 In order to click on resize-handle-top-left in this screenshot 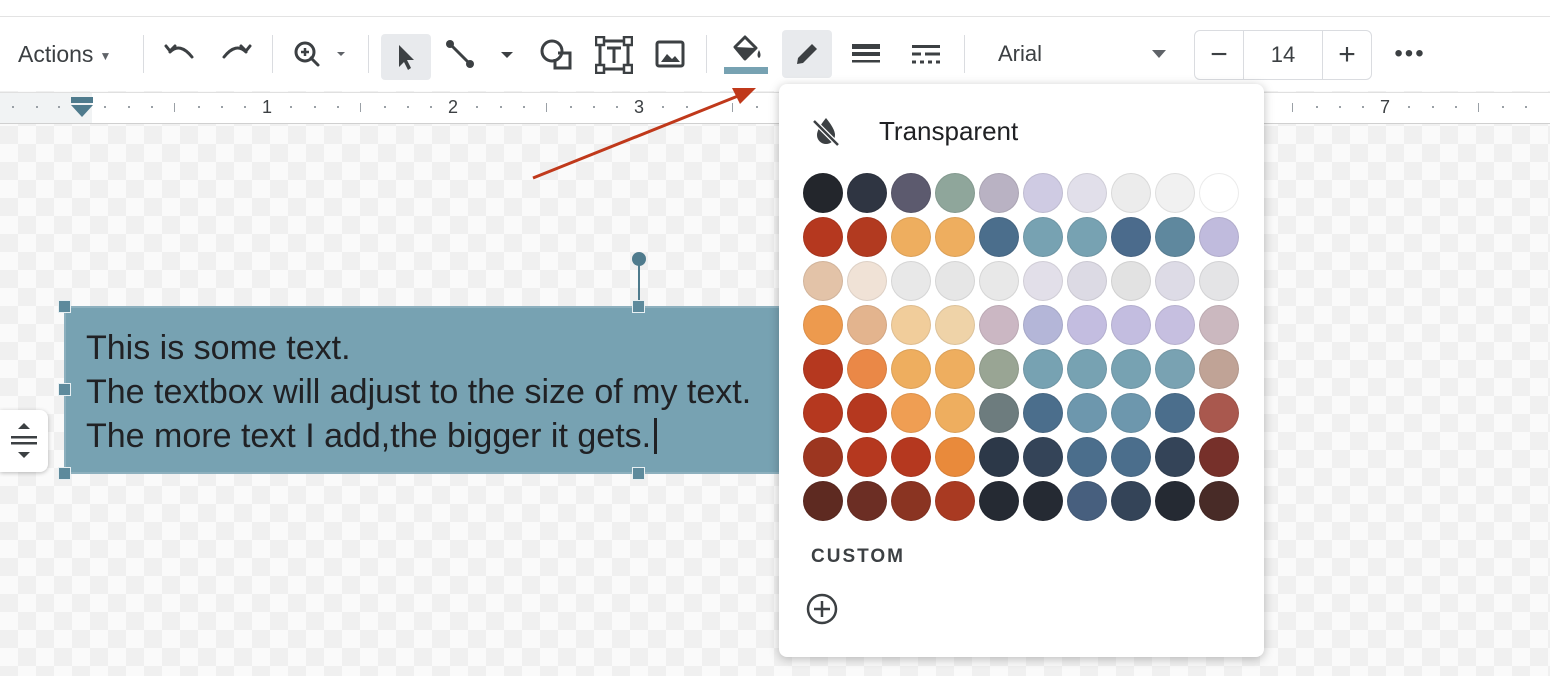, I will do `click(64, 306)`.